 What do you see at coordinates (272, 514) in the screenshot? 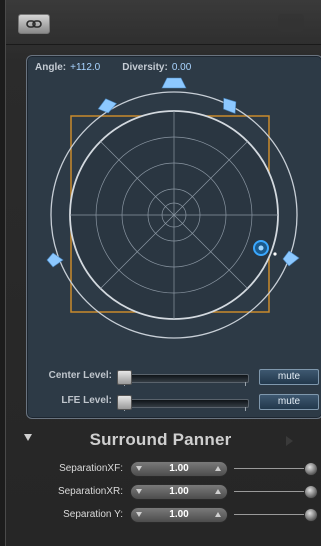
I see `separation-y-slider` at bounding box center [272, 514].